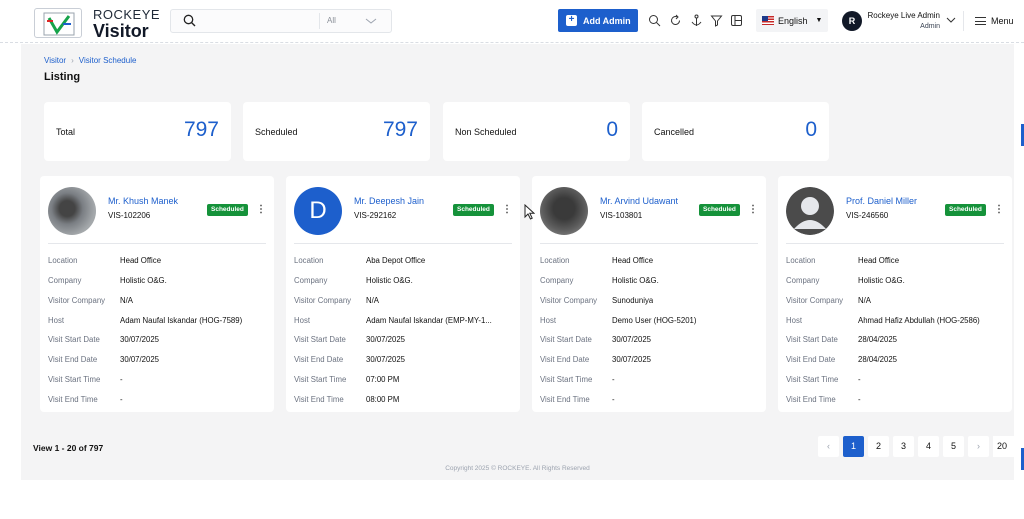  I want to click on visitor-name: Mr. Arvind Udawant, so click(639, 201).